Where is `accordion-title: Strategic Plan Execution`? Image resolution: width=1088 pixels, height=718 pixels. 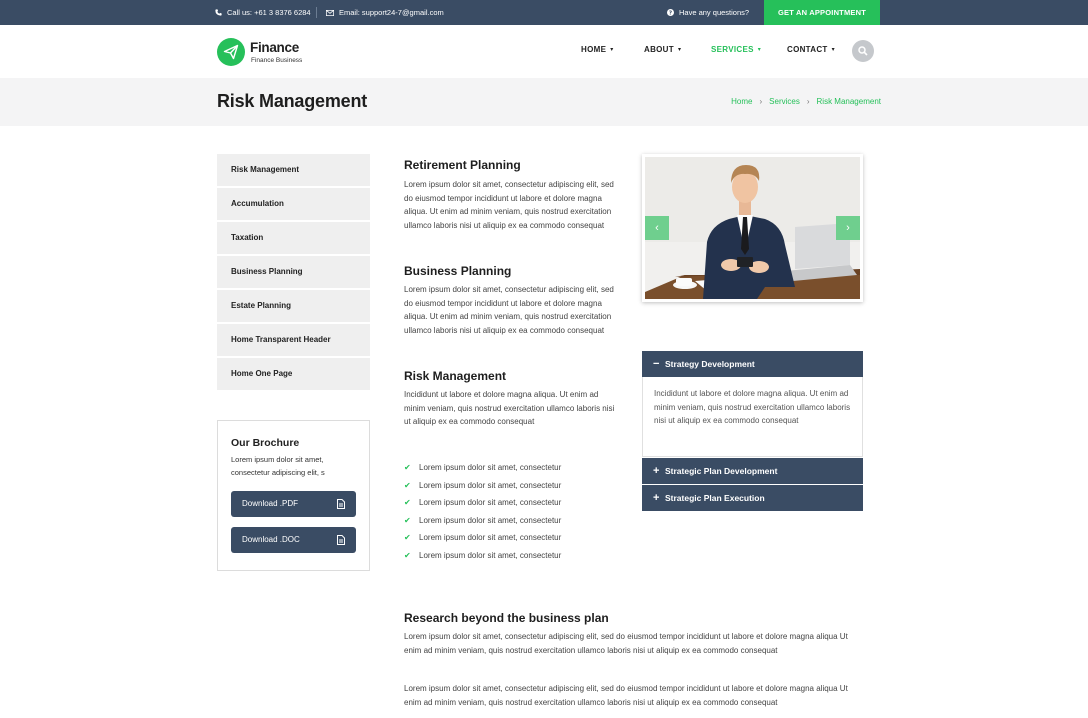 accordion-title: Strategic Plan Execution is located at coordinates (715, 498).